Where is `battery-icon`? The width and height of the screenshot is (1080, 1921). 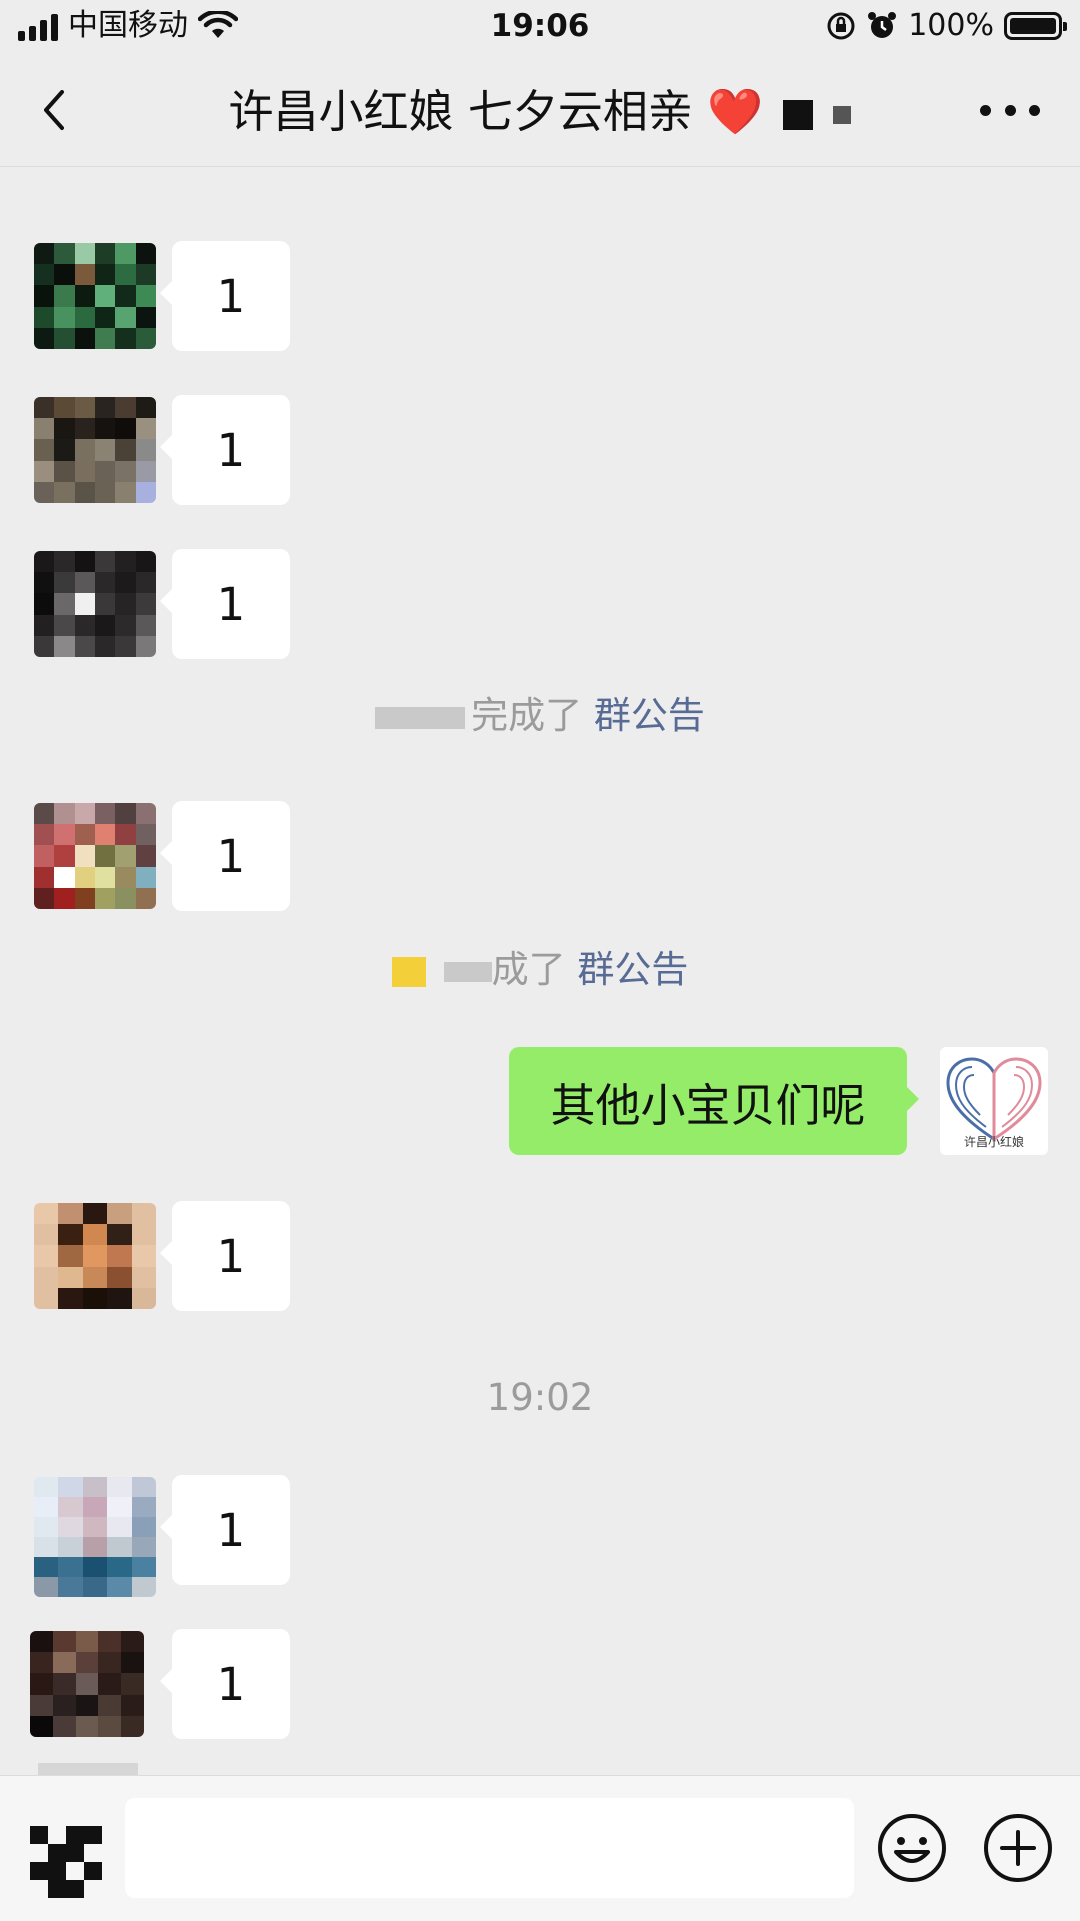
battery-icon is located at coordinates (1035, 26).